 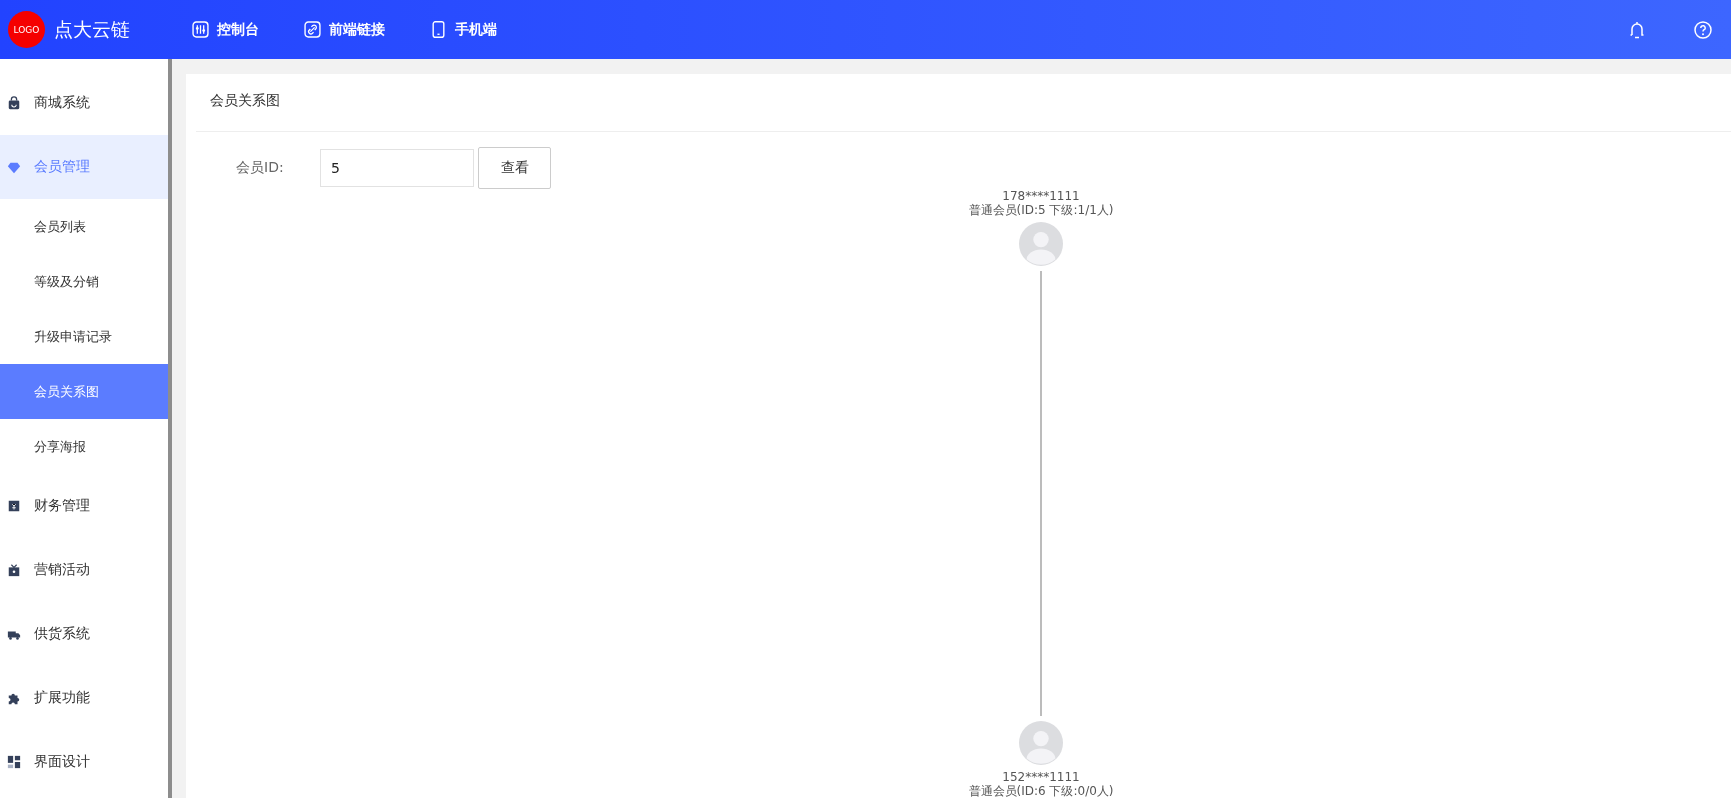 I want to click on puzzle-icon, so click(x=14, y=698).